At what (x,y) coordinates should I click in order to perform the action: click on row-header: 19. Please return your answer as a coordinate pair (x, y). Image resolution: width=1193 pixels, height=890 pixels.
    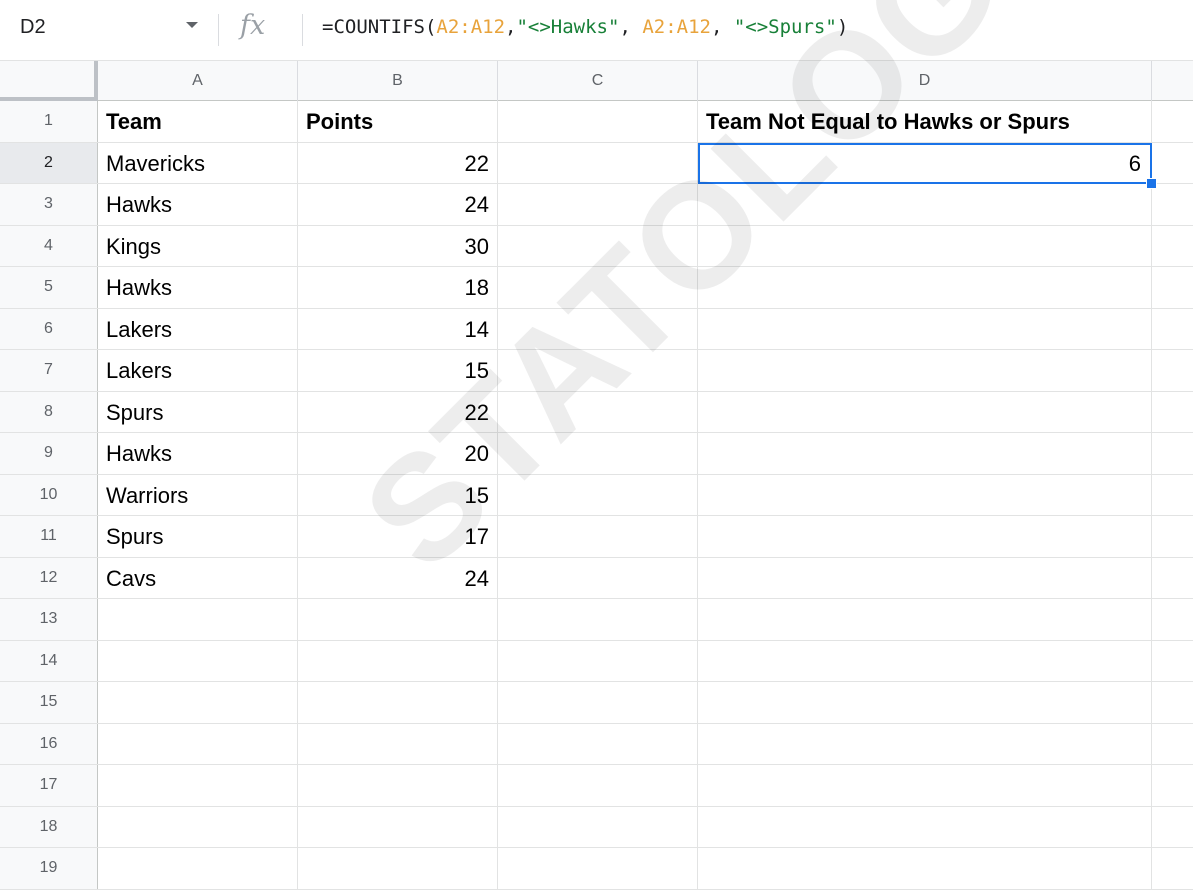
    Looking at the image, I should click on (49, 868).